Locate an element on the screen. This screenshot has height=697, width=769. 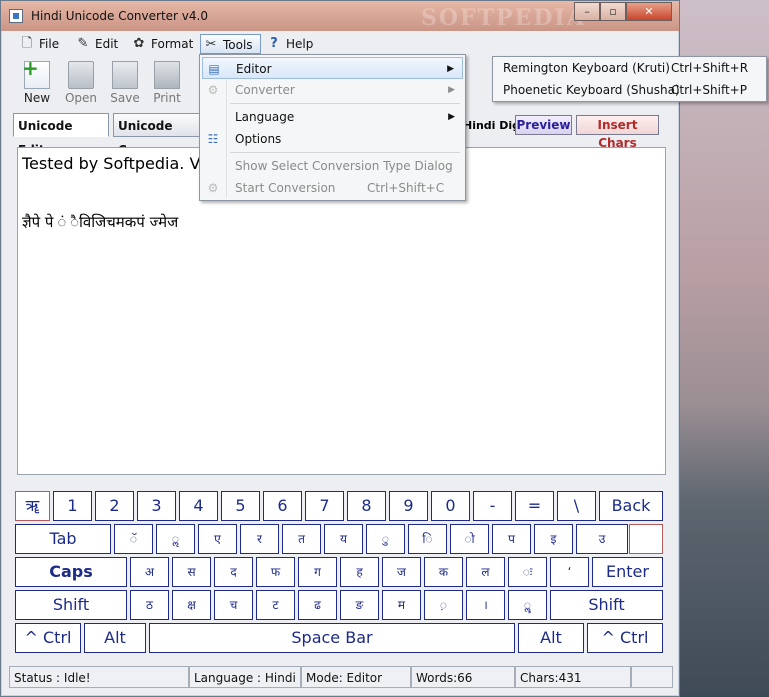
alt-key-left: Alt is located at coordinates (115, 638).